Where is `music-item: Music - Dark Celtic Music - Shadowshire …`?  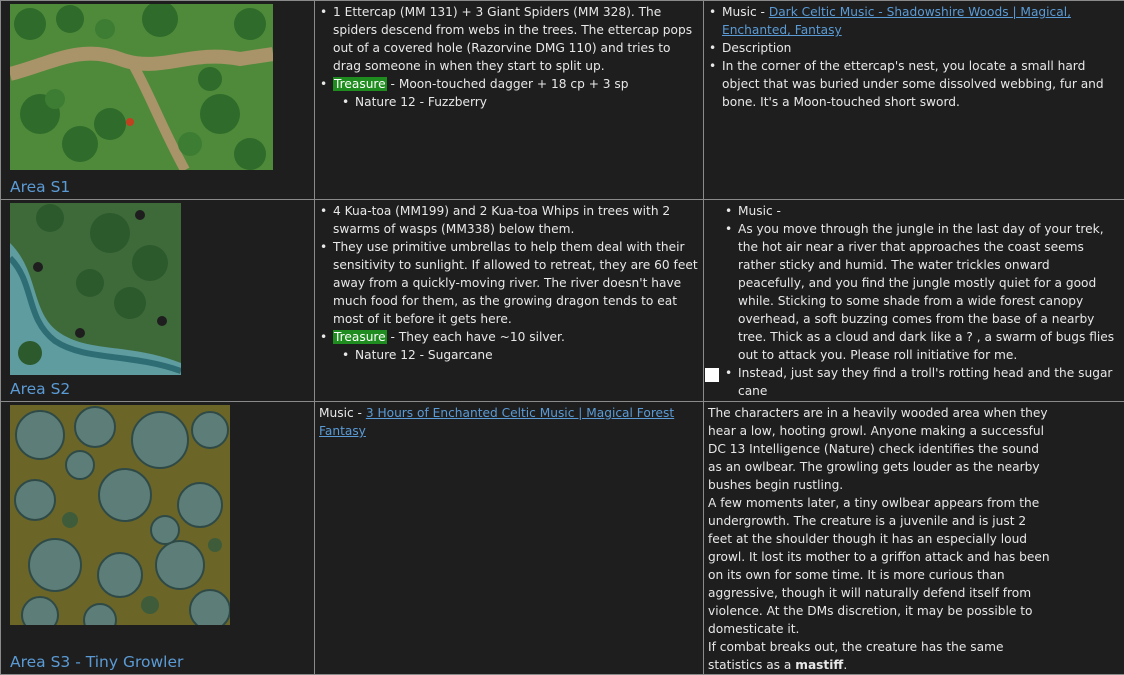
music-item: Music - Dark Celtic Music - Shadowshire … is located at coordinates (913, 21).